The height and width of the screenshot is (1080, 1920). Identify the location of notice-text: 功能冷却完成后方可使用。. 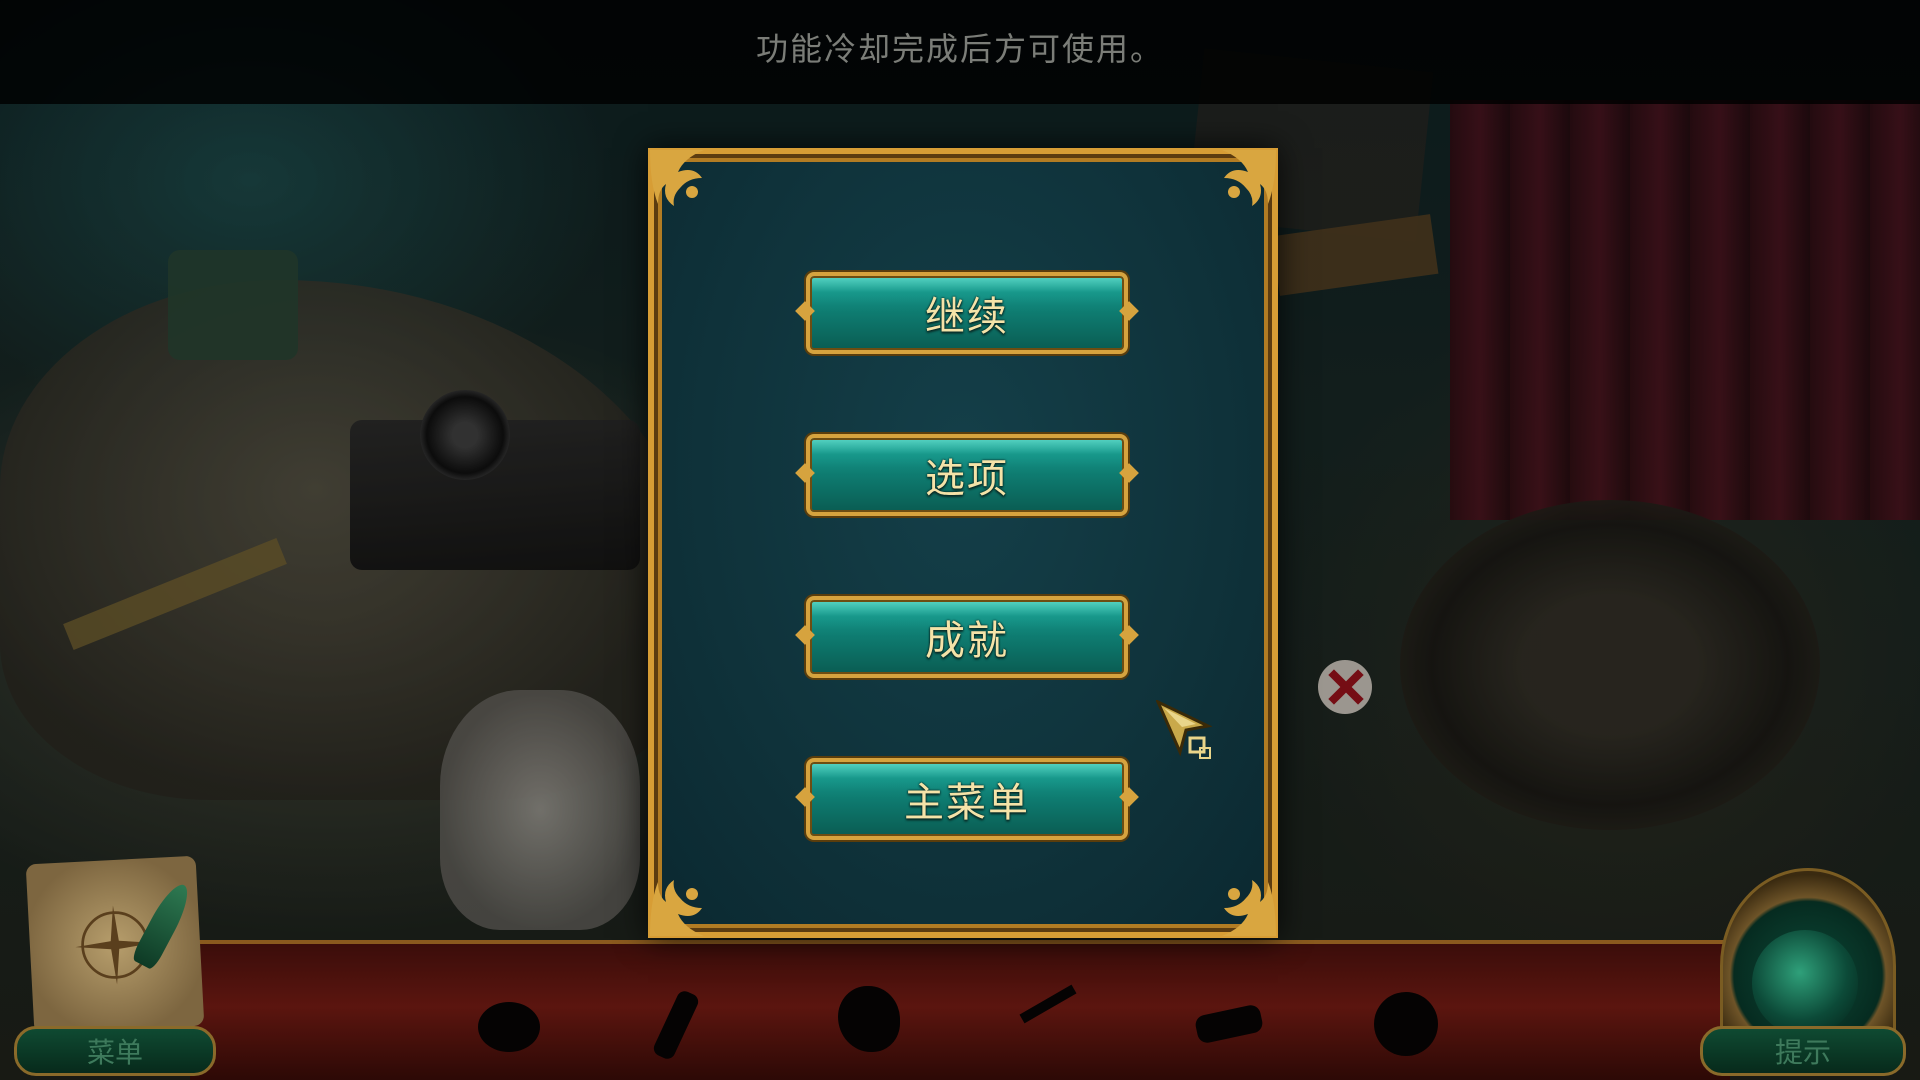
(959, 49).